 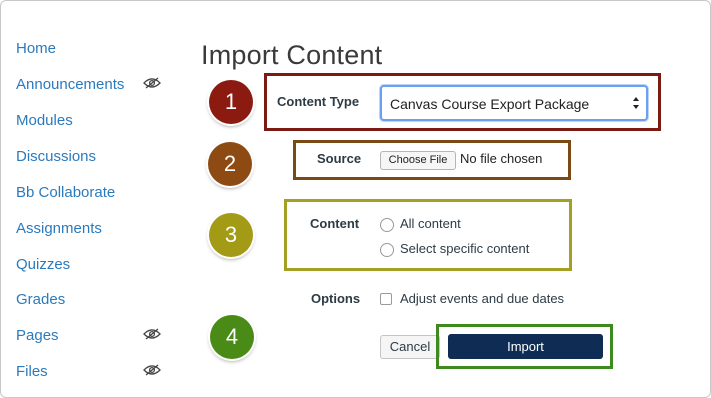 I want to click on nav-bb-collaborate: Bb Collaborate, so click(x=65, y=192).